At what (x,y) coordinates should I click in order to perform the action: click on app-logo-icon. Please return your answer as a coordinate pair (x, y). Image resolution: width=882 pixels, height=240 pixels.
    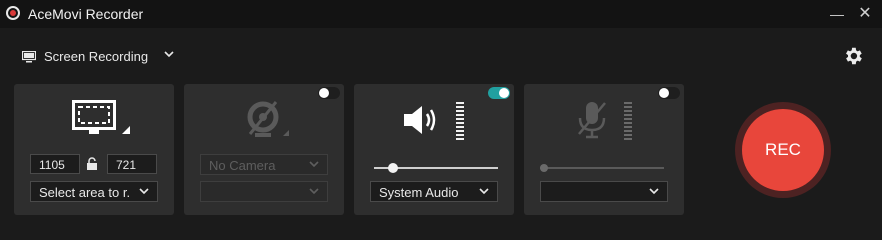
    Looking at the image, I should click on (13, 13).